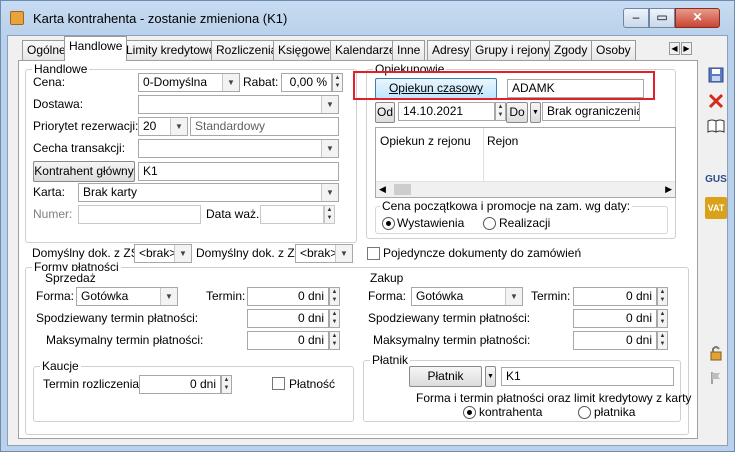  I want to click on column-header-rejon: Rejon, so click(502, 141).